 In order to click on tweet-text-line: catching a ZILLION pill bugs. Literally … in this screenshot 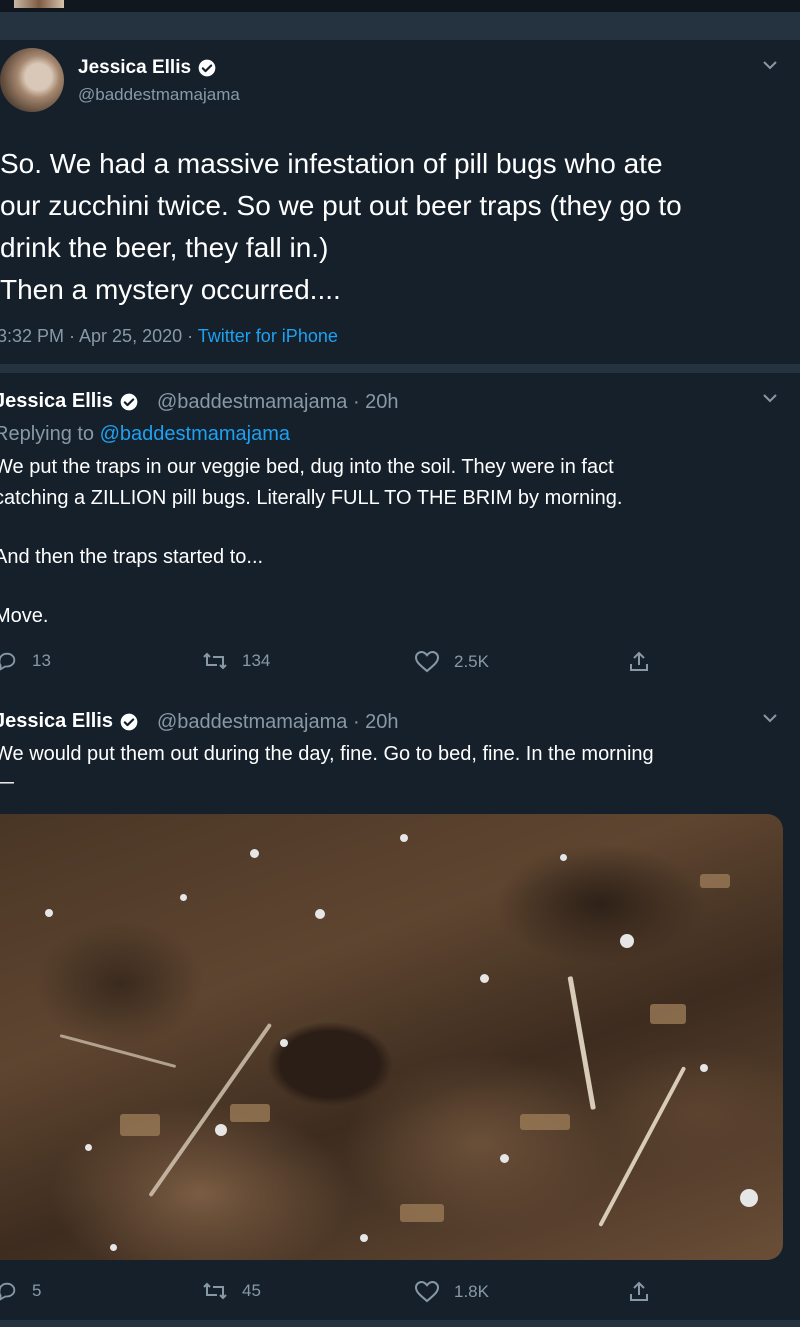, I will do `click(311, 498)`.